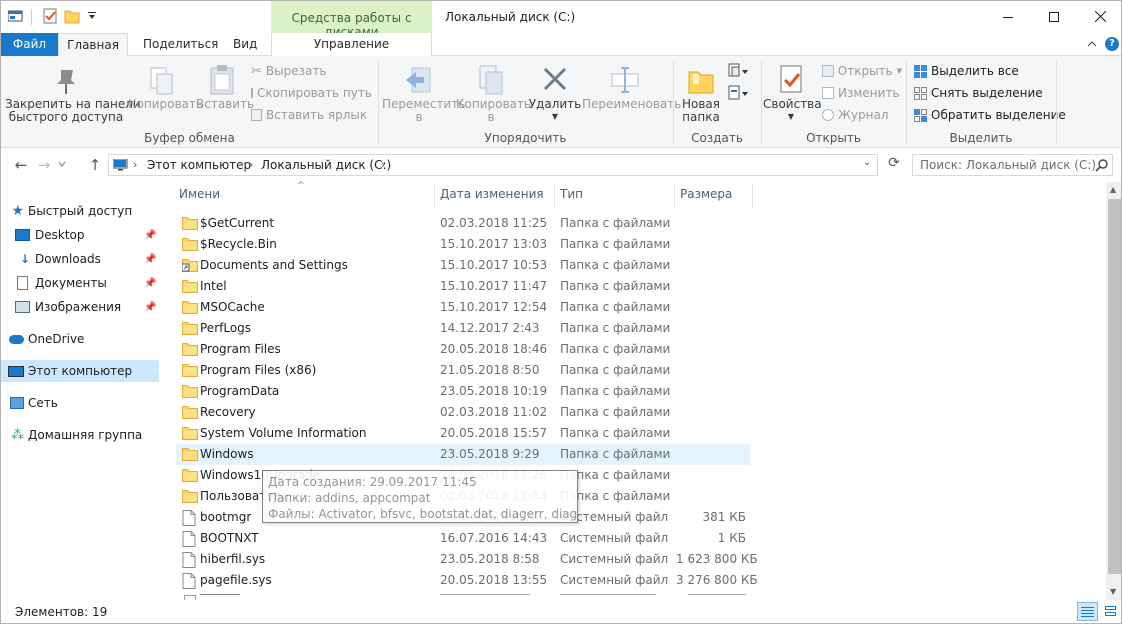  Describe the element at coordinates (792, 95) in the screenshot. I see `properties-button: Свойства ▼` at that location.